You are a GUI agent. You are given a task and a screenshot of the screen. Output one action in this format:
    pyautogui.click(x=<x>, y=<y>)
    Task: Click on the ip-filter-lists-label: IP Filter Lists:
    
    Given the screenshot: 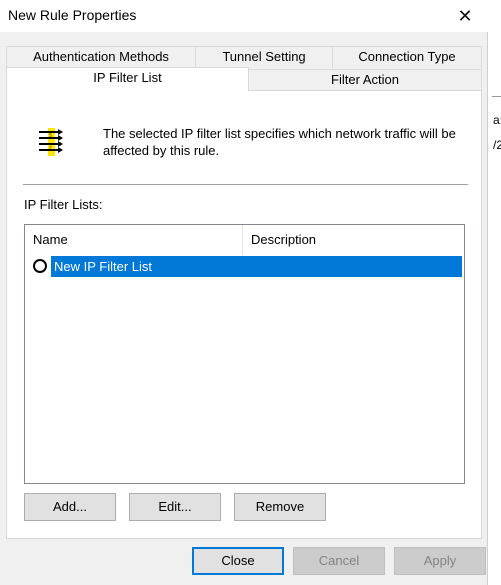 What is the action you would take?
    pyautogui.click(x=63, y=204)
    